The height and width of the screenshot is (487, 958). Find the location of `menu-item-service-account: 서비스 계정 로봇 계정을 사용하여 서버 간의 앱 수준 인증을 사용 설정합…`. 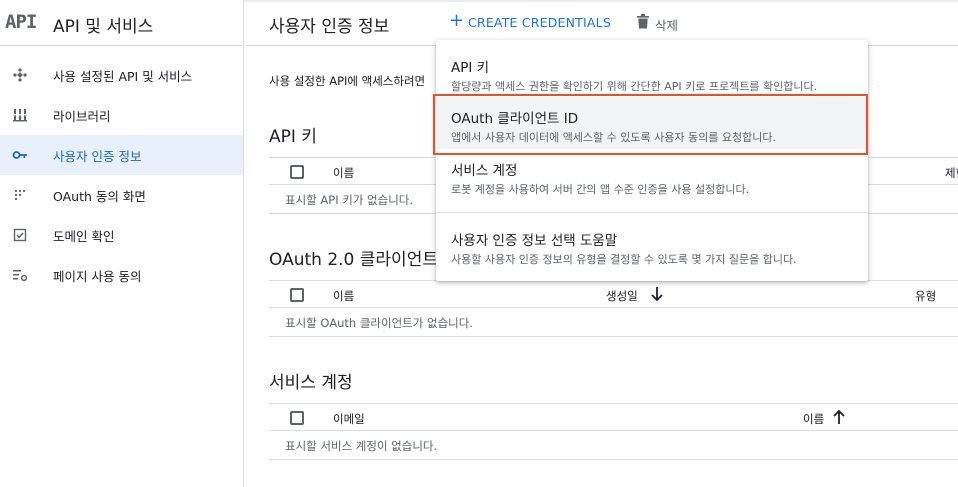

menu-item-service-account: 서비스 계정 로봇 계정을 사용하여 서버 간의 앱 수준 인증을 사용 설정합… is located at coordinates (652, 179).